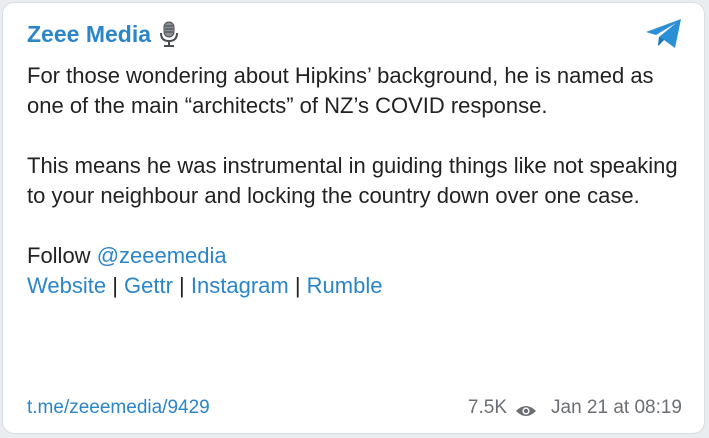 The width and height of the screenshot is (709, 438). I want to click on links-line: Website | Gettr | Instagram | Rumble, so click(357, 286).